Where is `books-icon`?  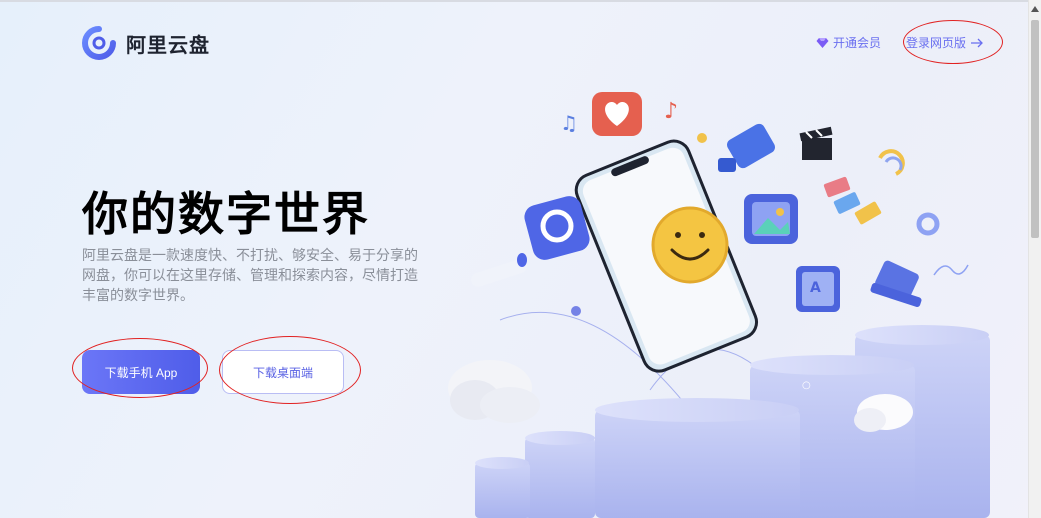 books-icon is located at coordinates (852, 200).